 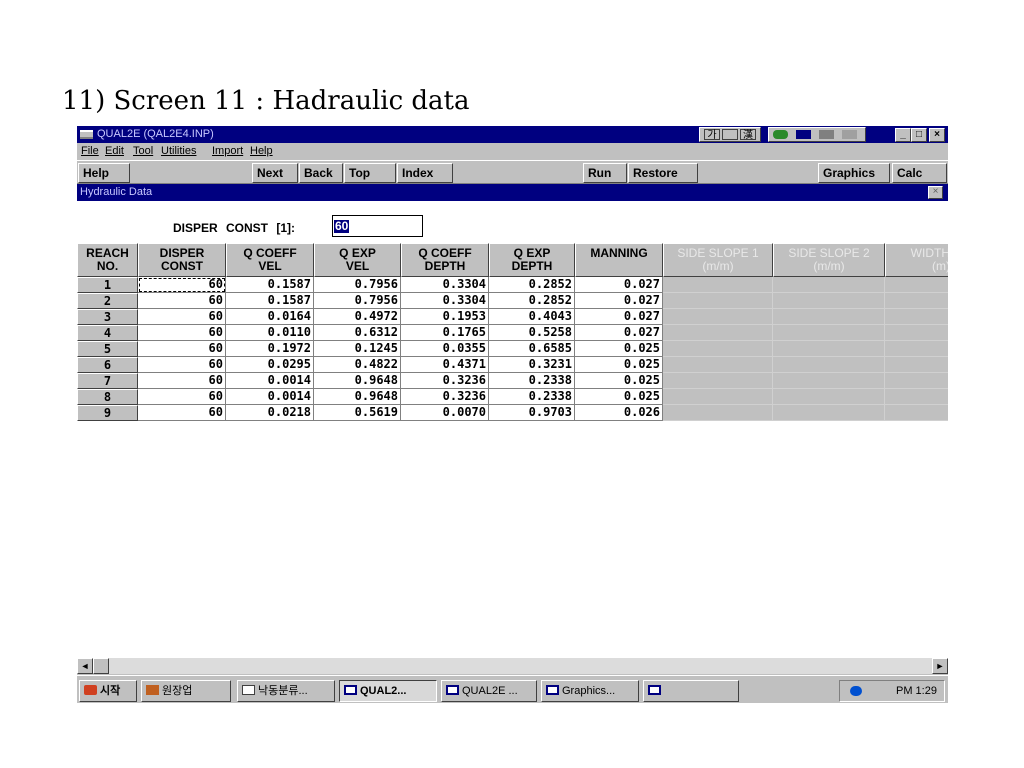 I want to click on table-cell: 0.9703, so click(x=532, y=413).